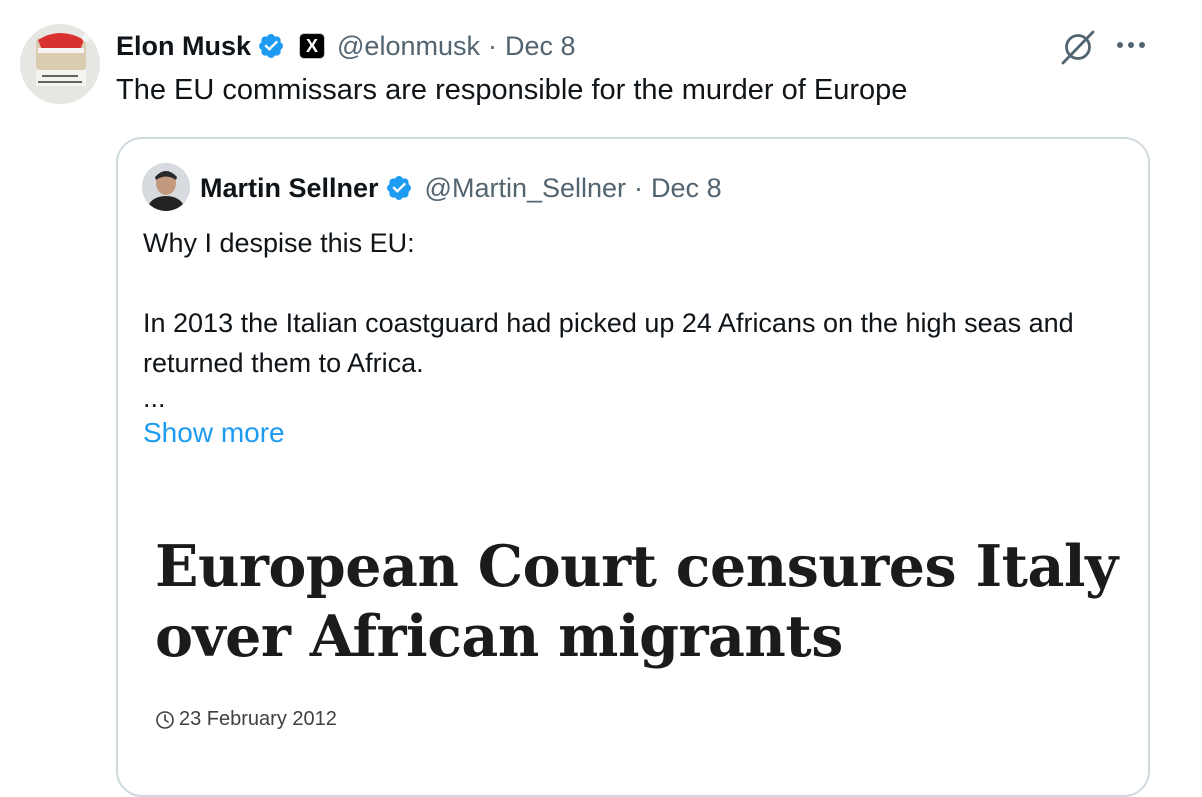 The height and width of the screenshot is (797, 1202). What do you see at coordinates (526, 188) in the screenshot?
I see `quoted-author-handle: @Martin_Sellner` at bounding box center [526, 188].